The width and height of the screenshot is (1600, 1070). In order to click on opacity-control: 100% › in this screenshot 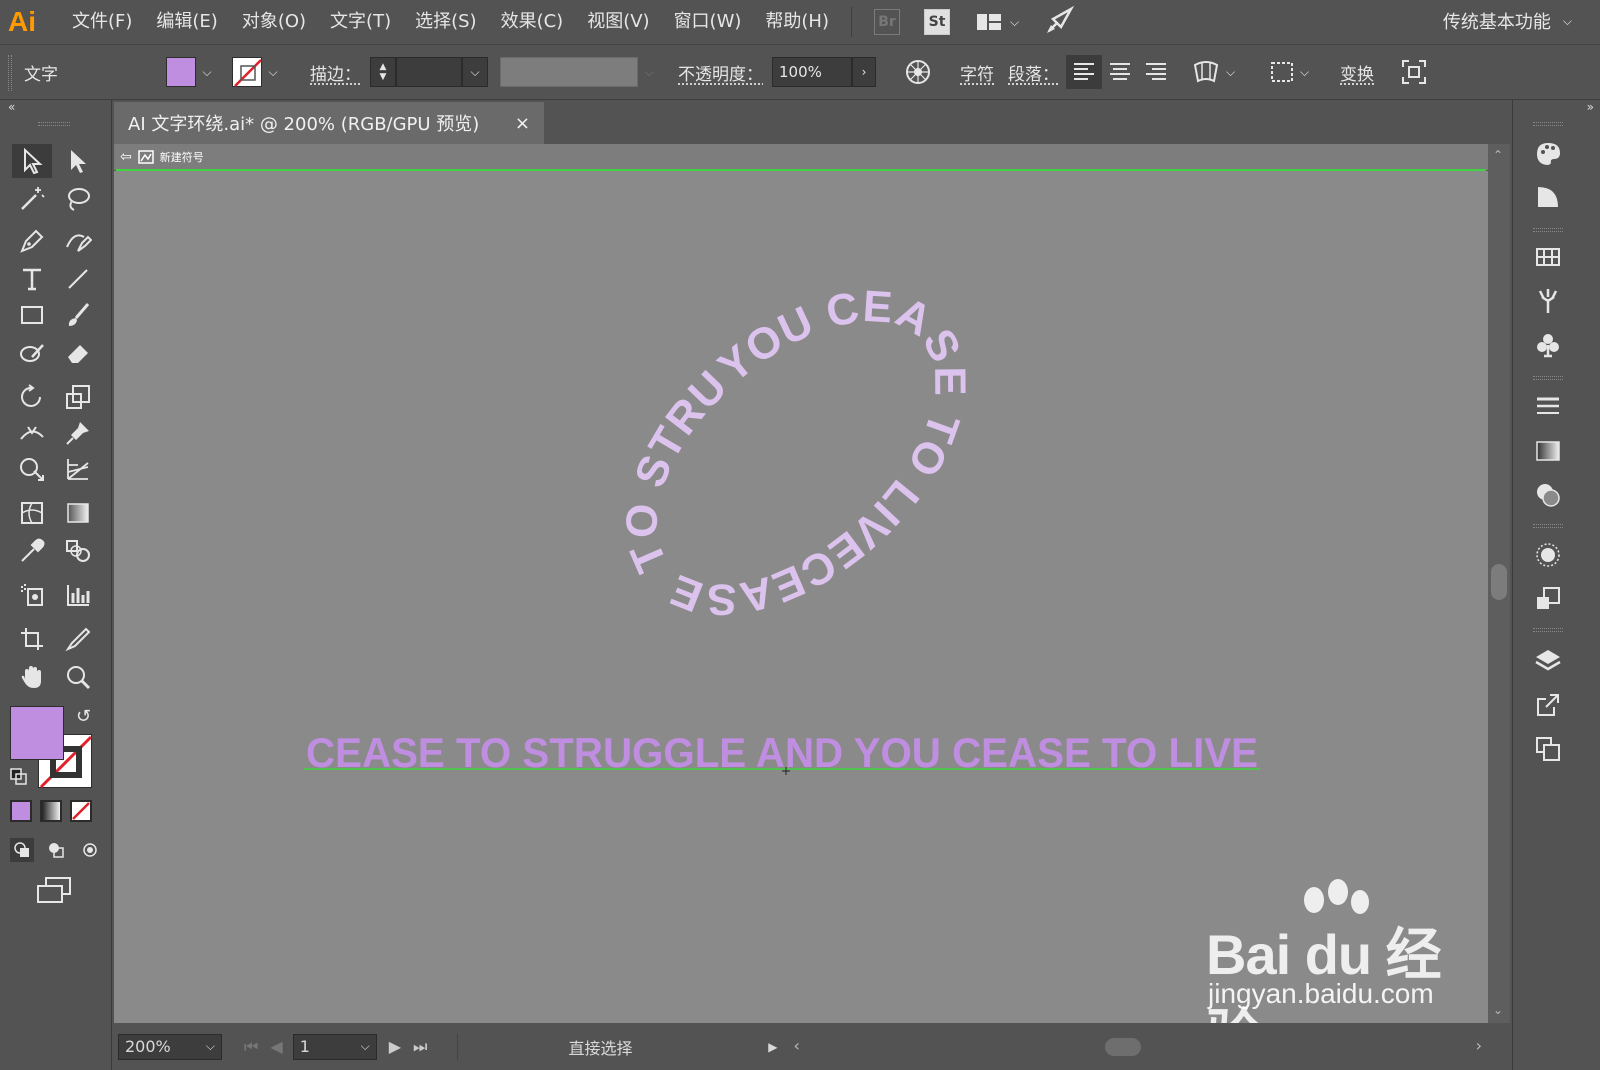, I will do `click(824, 72)`.